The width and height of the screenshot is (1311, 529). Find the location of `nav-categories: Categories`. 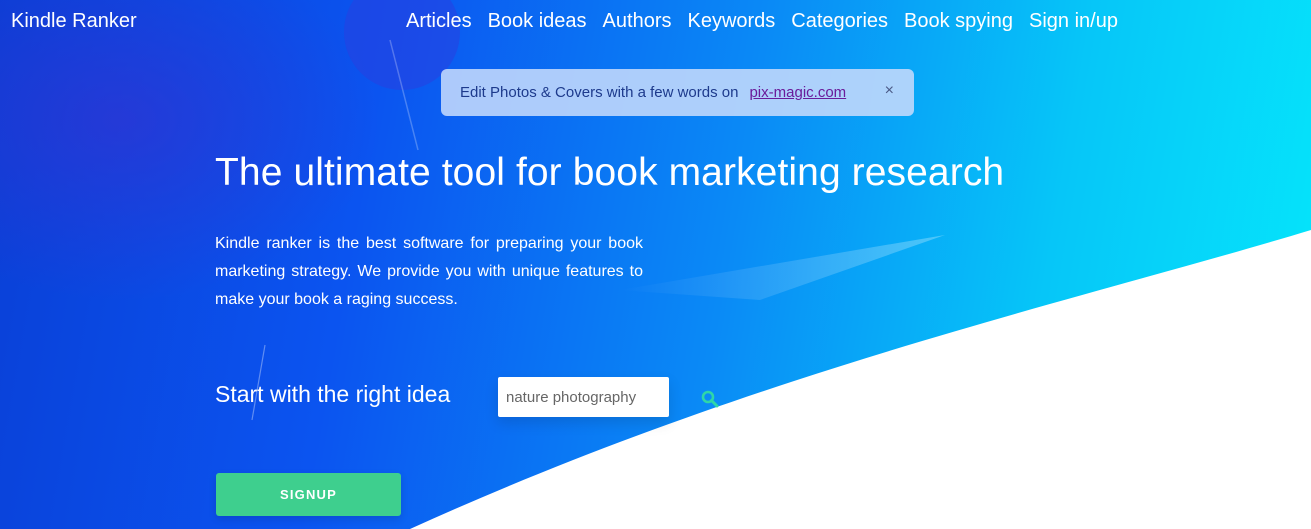

nav-categories: Categories is located at coordinates (839, 21).